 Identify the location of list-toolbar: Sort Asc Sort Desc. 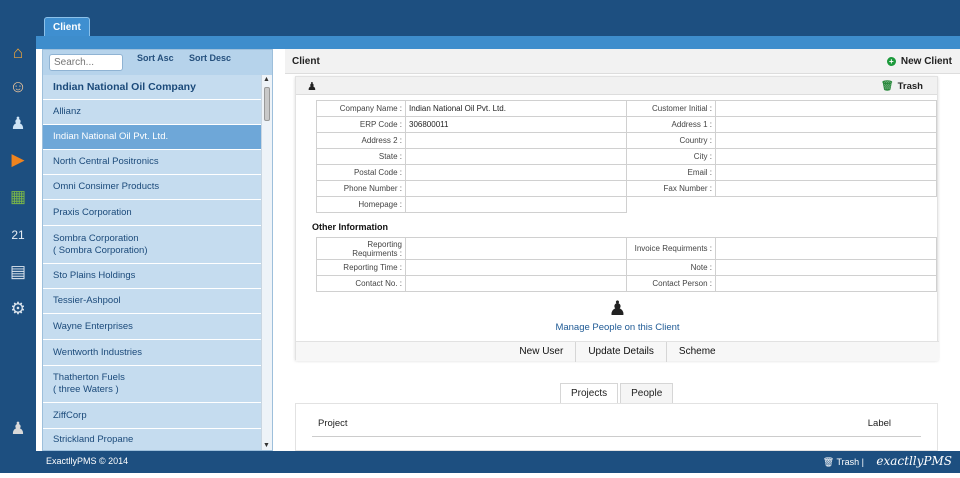
(157, 62).